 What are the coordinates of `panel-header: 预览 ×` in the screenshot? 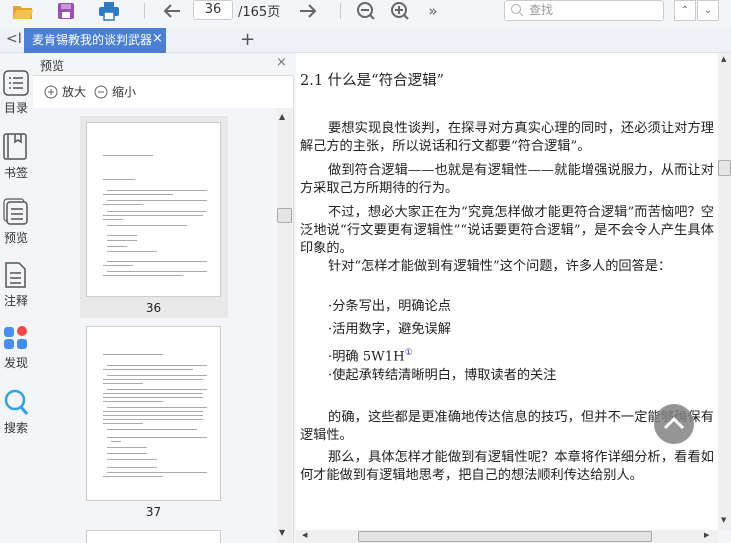 It's located at (163, 64).